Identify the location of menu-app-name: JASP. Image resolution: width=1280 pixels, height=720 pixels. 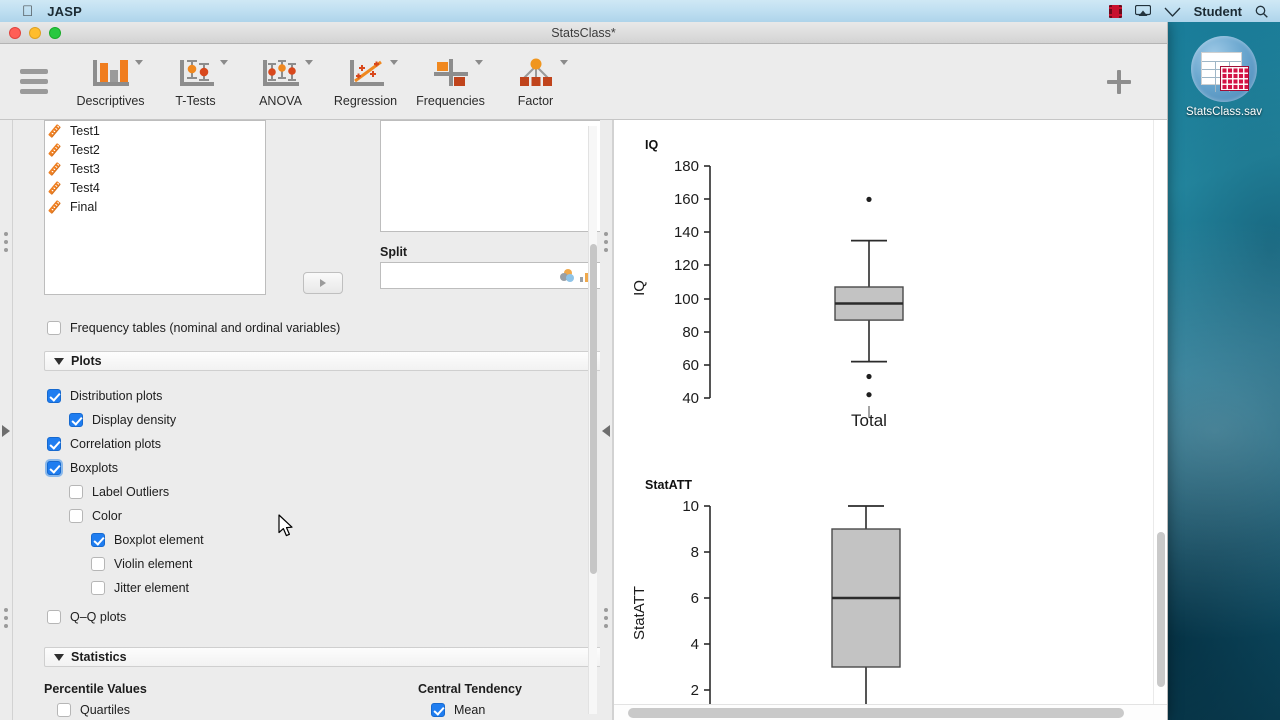
(64, 11).